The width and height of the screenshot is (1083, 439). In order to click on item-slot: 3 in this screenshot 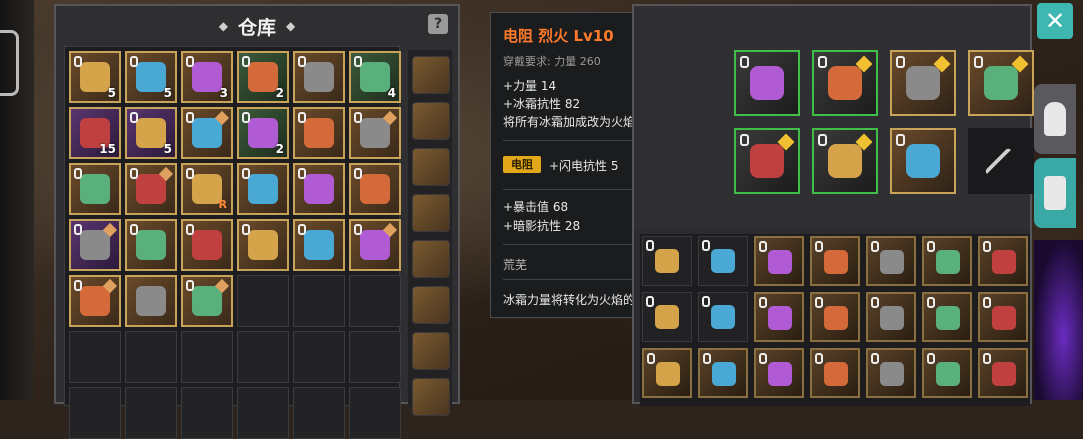, I will do `click(207, 77)`.